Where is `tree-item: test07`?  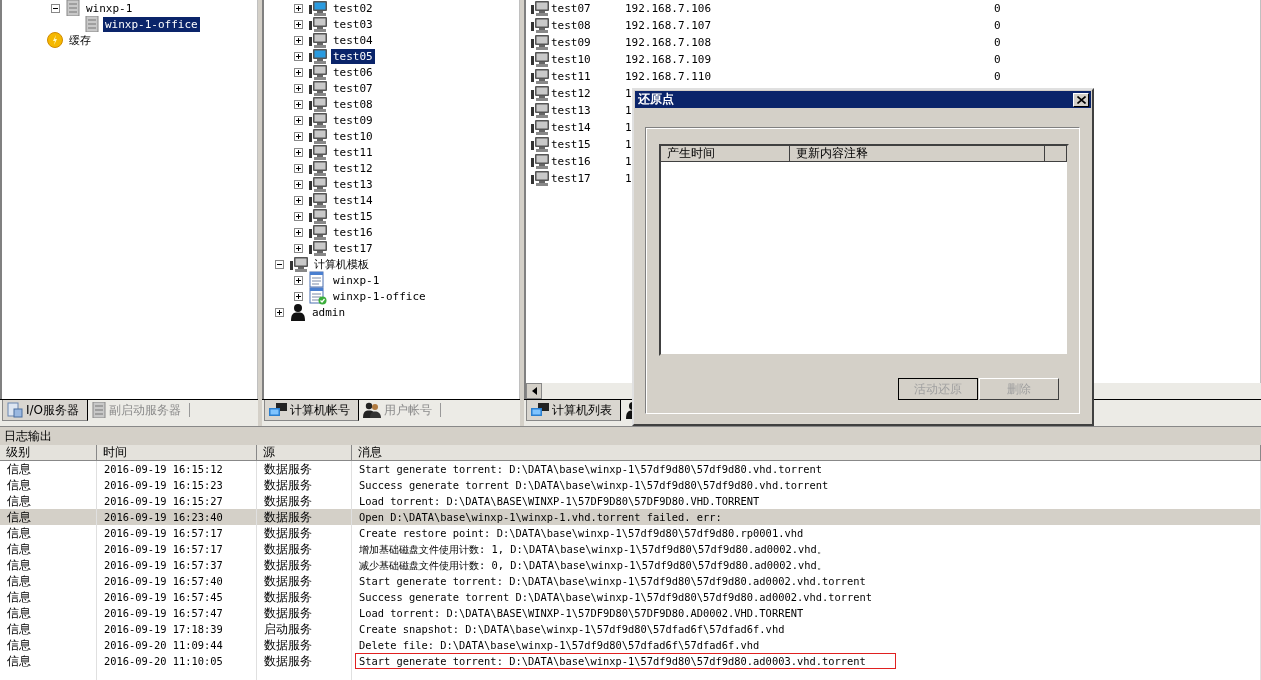 tree-item: test07 is located at coordinates (353, 88).